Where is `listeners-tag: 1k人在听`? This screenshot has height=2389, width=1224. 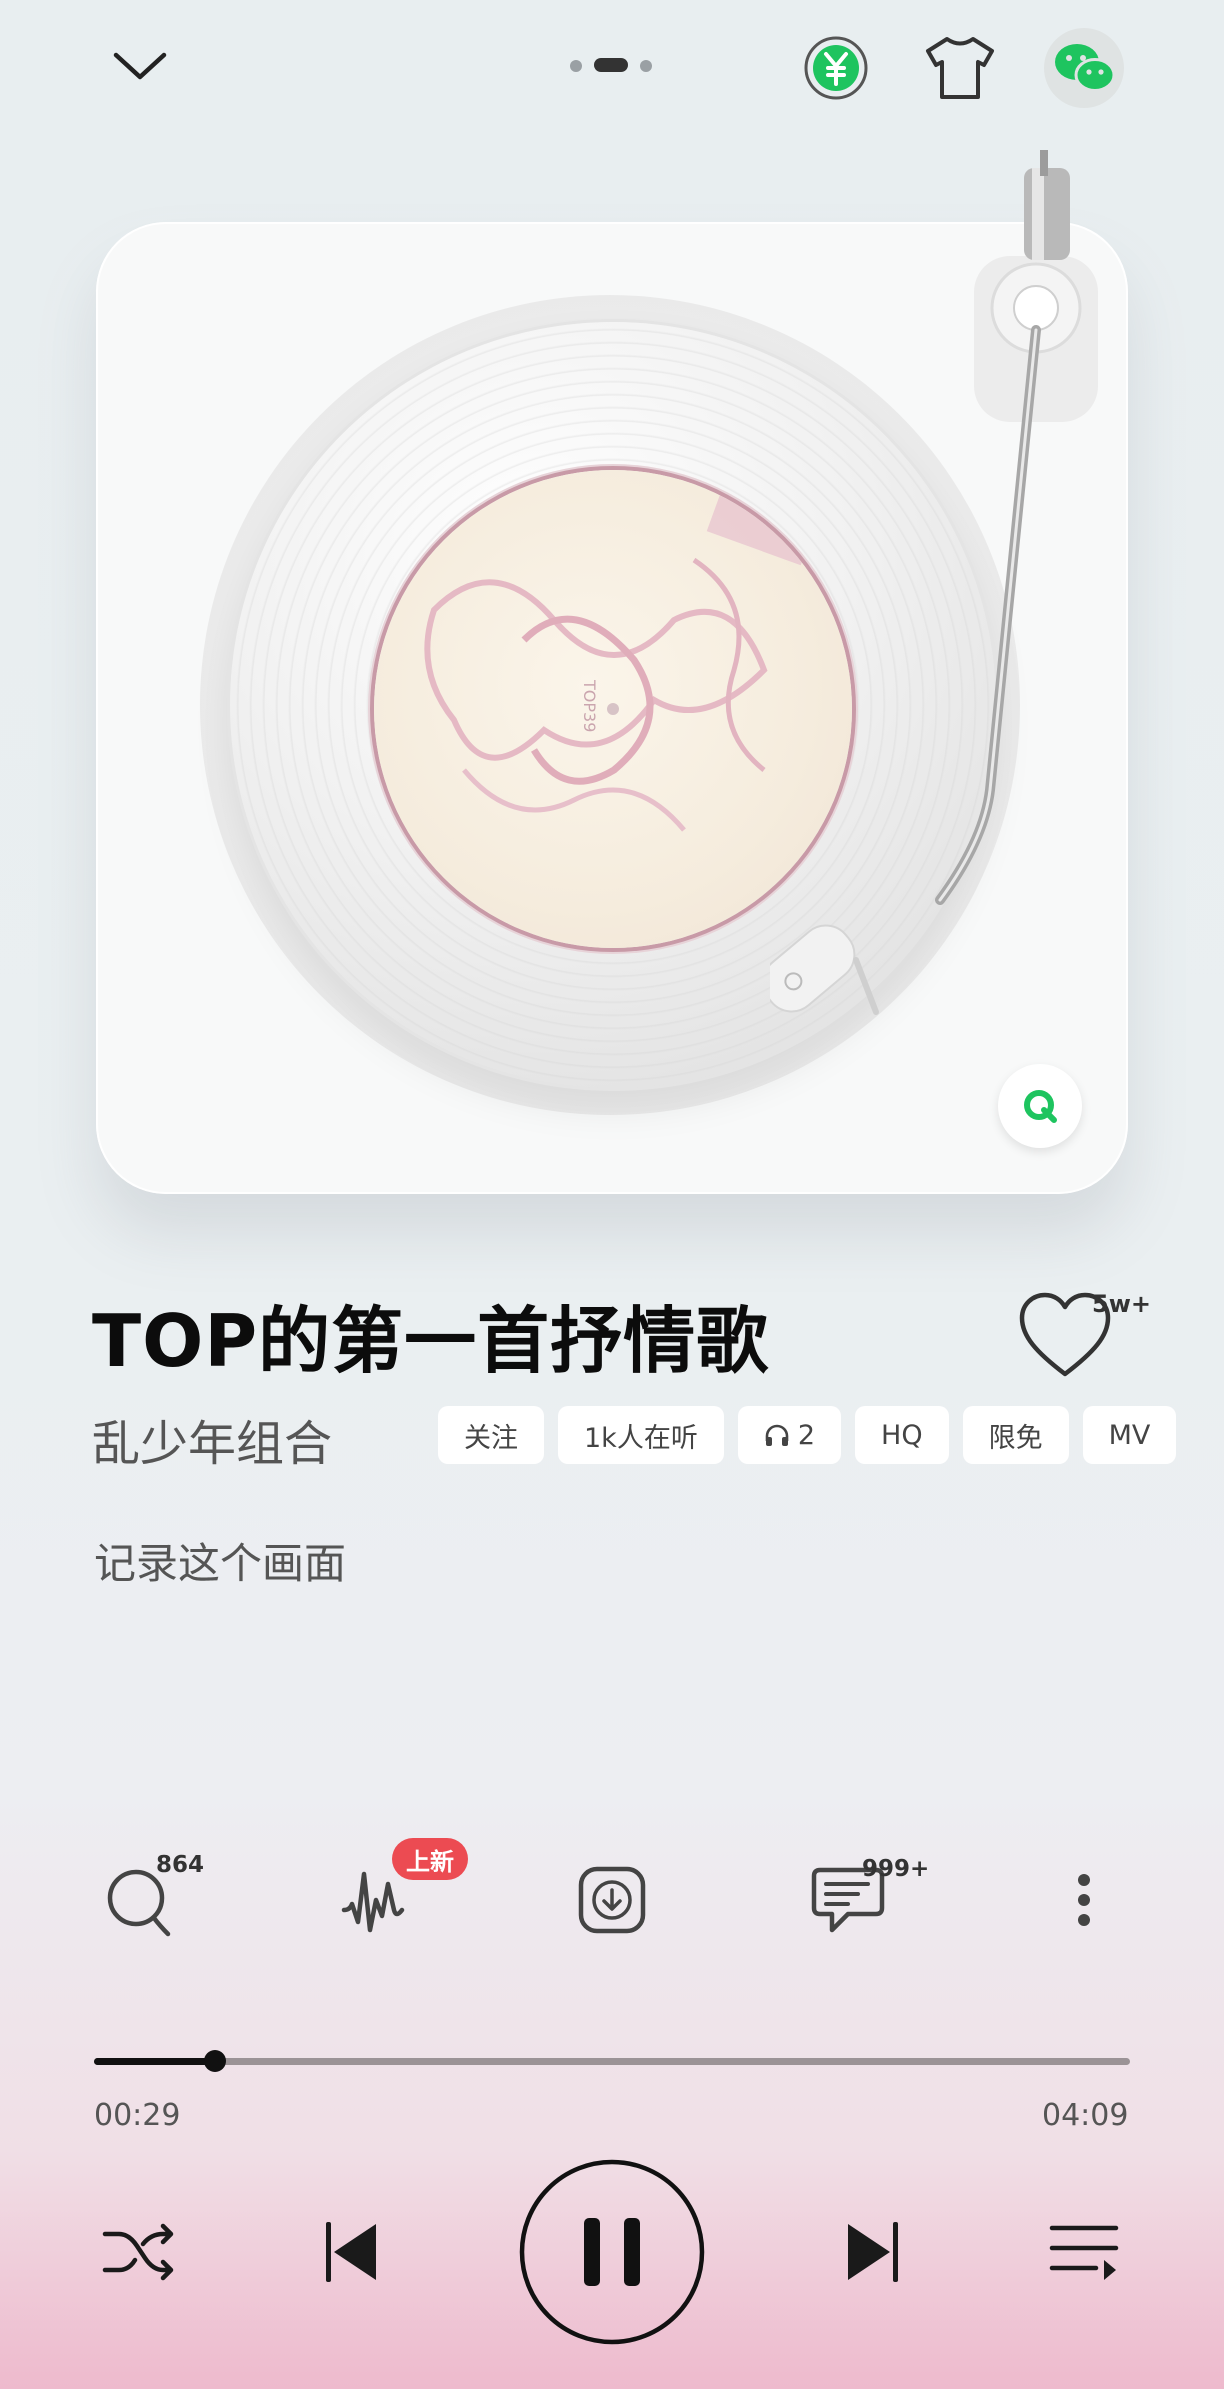
listeners-tag: 1k人在听 is located at coordinates (641, 1435).